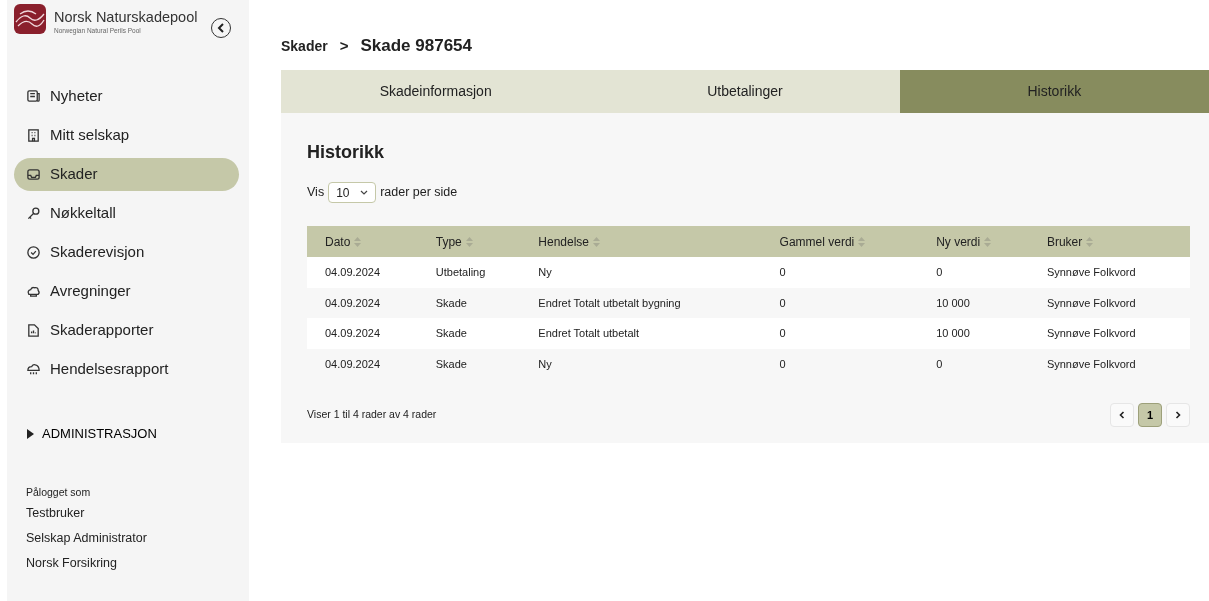 The width and height of the screenshot is (1209, 601). What do you see at coordinates (745, 91) in the screenshot?
I see `tab: Utbetalinger` at bounding box center [745, 91].